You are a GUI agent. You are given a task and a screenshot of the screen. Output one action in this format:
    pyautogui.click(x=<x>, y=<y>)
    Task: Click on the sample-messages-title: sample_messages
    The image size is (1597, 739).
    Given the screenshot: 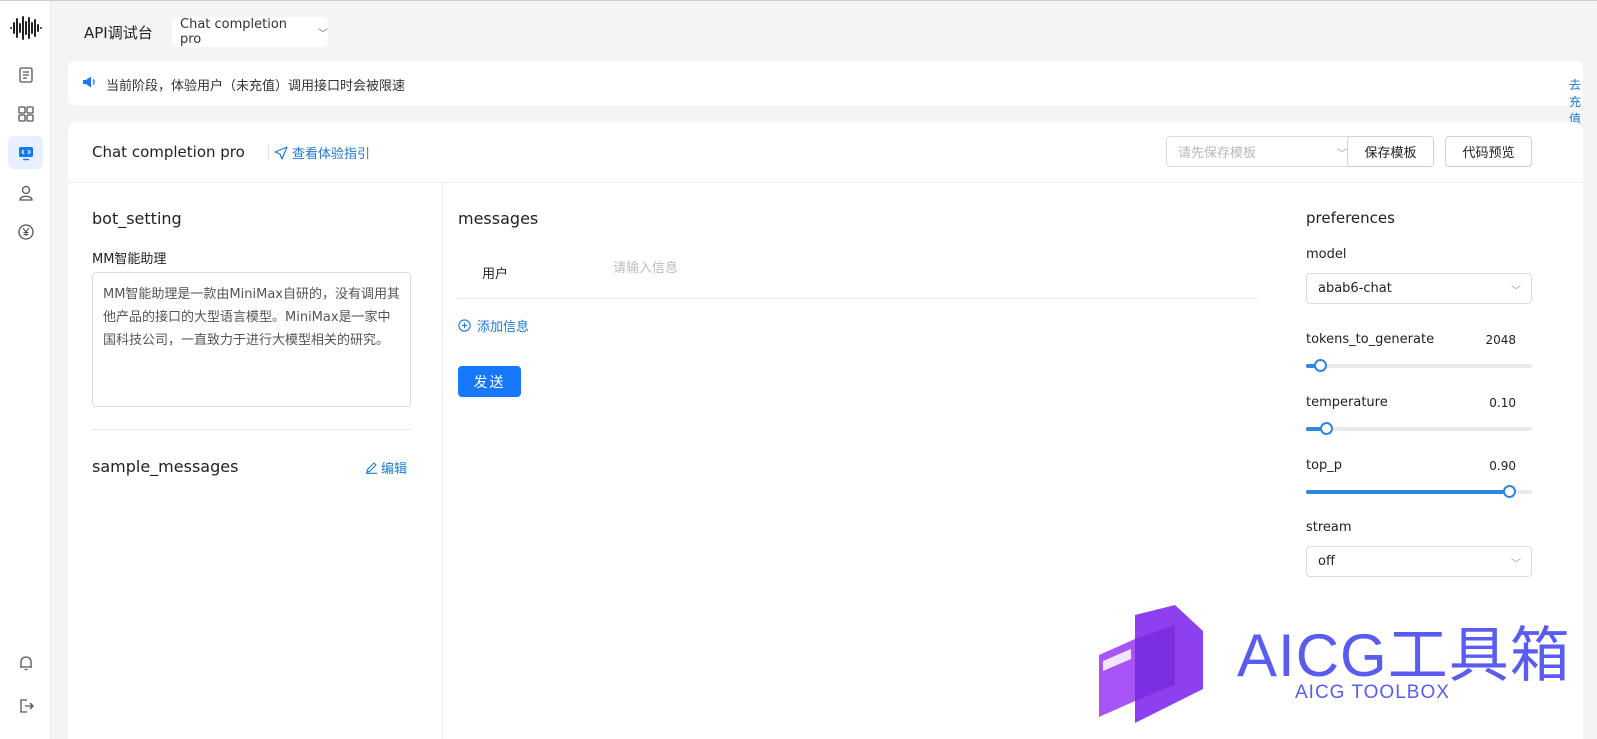 What is the action you would take?
    pyautogui.click(x=165, y=466)
    